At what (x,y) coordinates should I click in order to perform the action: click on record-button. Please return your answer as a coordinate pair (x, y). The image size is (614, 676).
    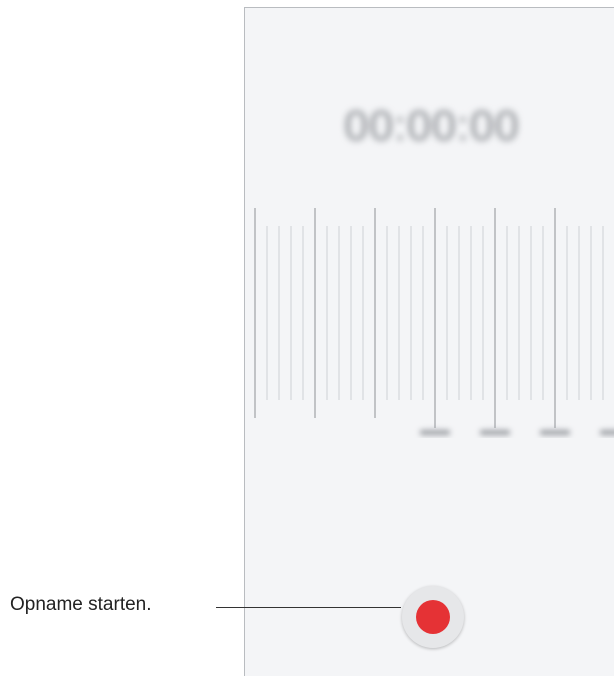
    Looking at the image, I should click on (433, 617).